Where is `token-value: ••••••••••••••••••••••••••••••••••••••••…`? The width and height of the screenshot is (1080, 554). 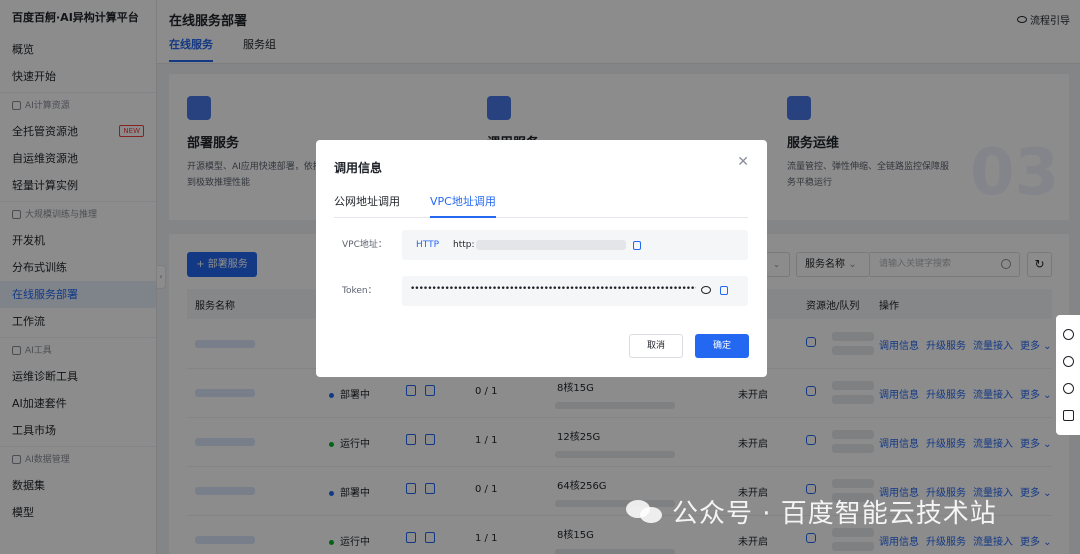
token-value: ••••••••••••••••••••••••••••••••••••••••… is located at coordinates (553, 289).